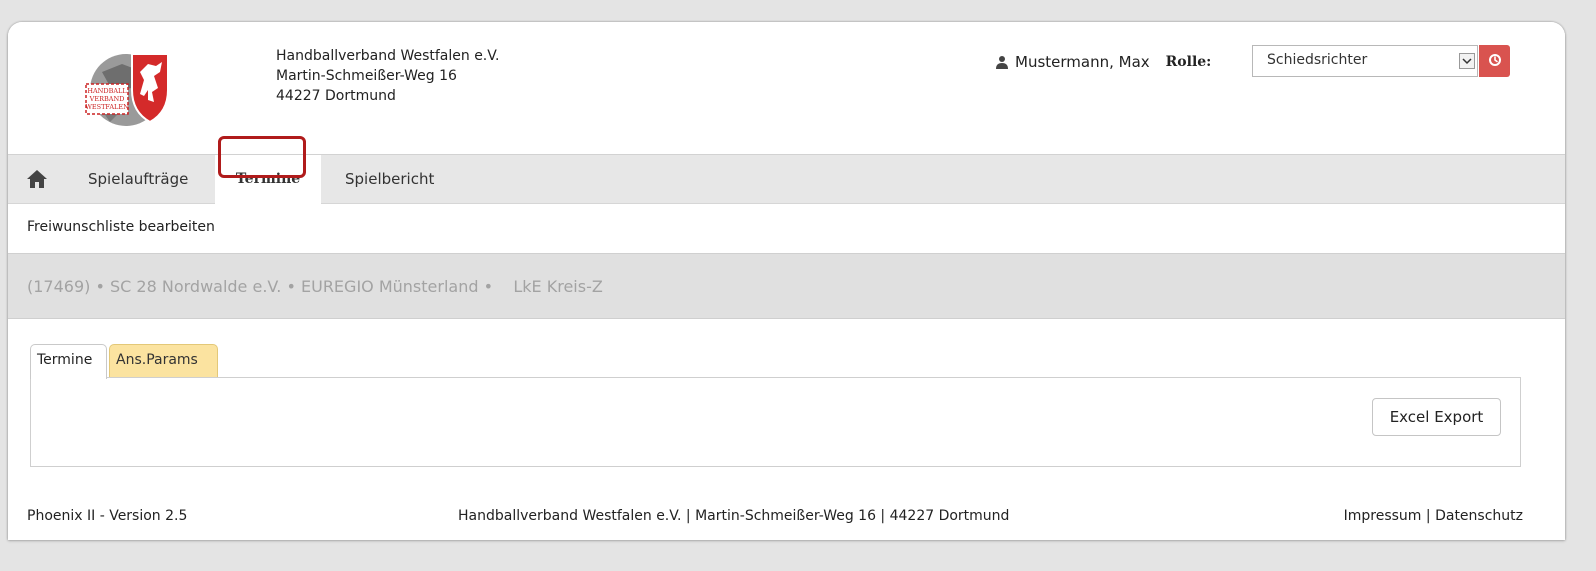 Image resolution: width=1596 pixels, height=571 pixels. I want to click on sub-nav: Freiwunschliste bearbeiten, so click(786, 228).